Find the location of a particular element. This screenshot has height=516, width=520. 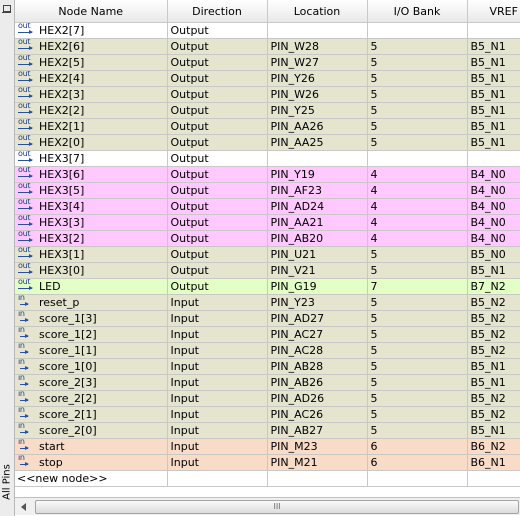

node-name-cell: out HEX3[5] is located at coordinates (91, 190).